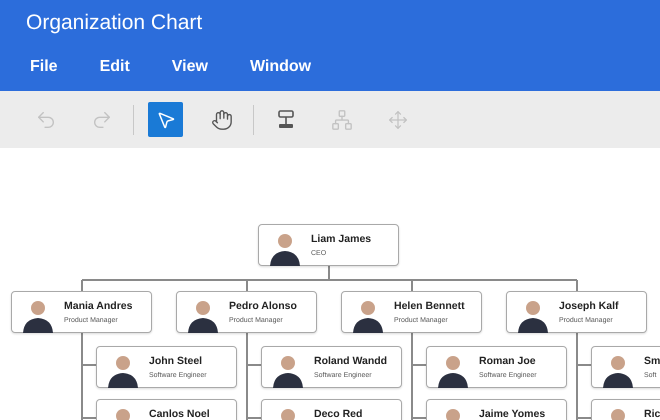  What do you see at coordinates (652, 361) in the screenshot?
I see `employee-name: Sm` at bounding box center [652, 361].